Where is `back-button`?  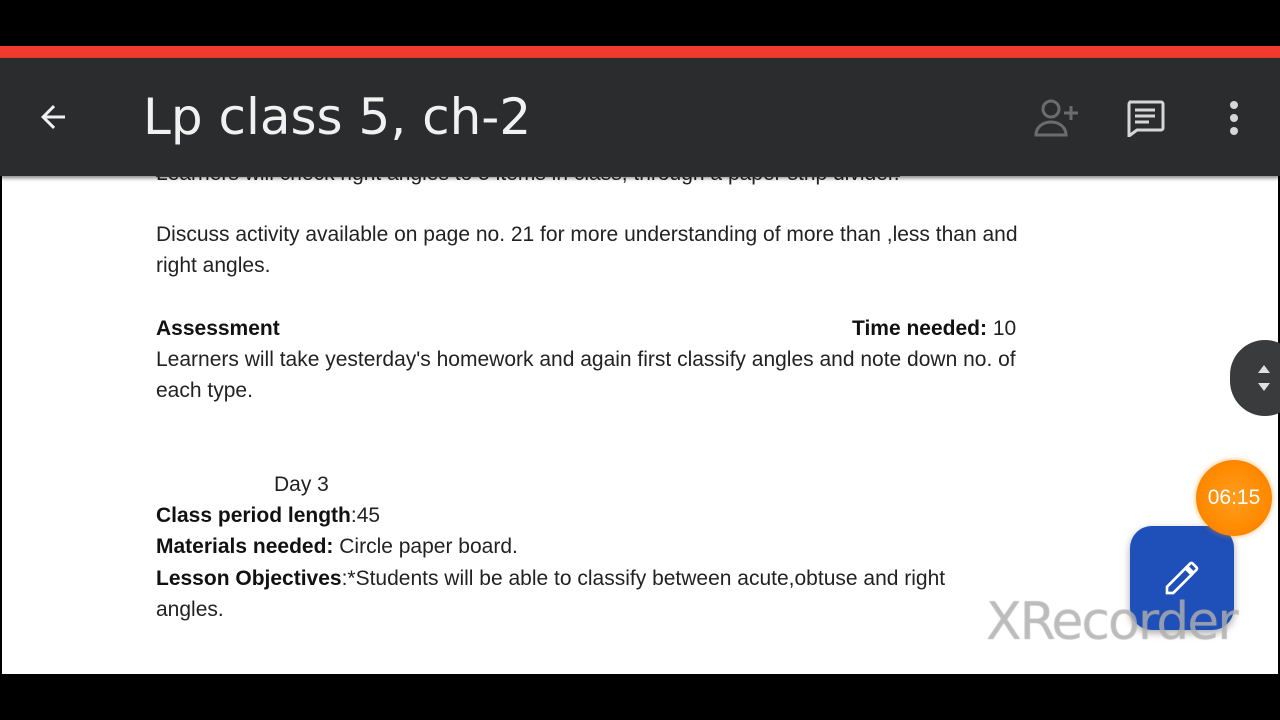 back-button is located at coordinates (53, 117).